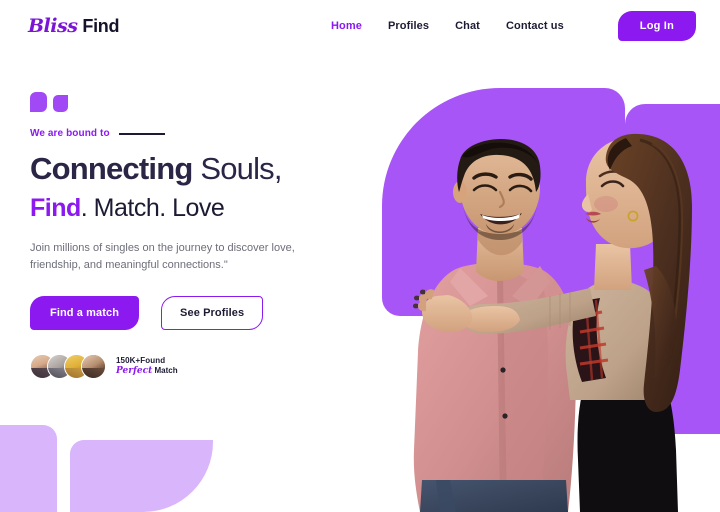 The width and height of the screenshot is (720, 512). I want to click on hero-cta-row: Find a match See Profiles, so click(200, 313).